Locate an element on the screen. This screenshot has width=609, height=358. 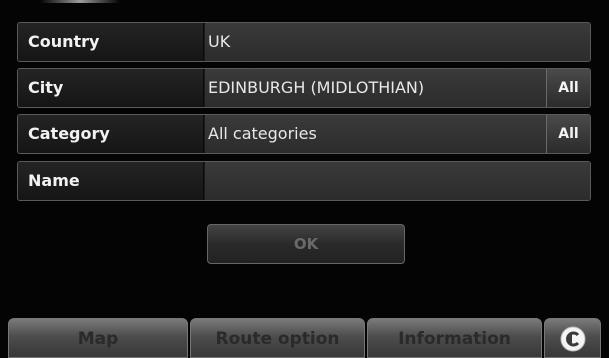
map-button: Map is located at coordinates (98, 338).